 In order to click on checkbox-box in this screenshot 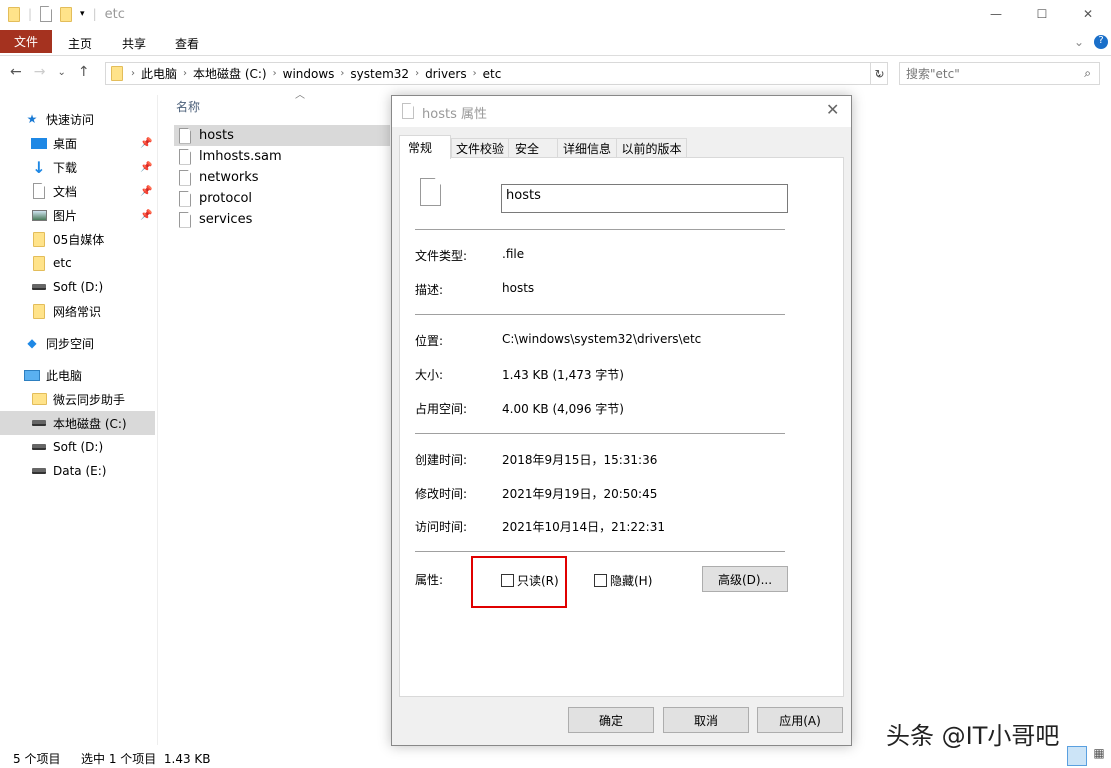, I will do `click(600, 580)`.